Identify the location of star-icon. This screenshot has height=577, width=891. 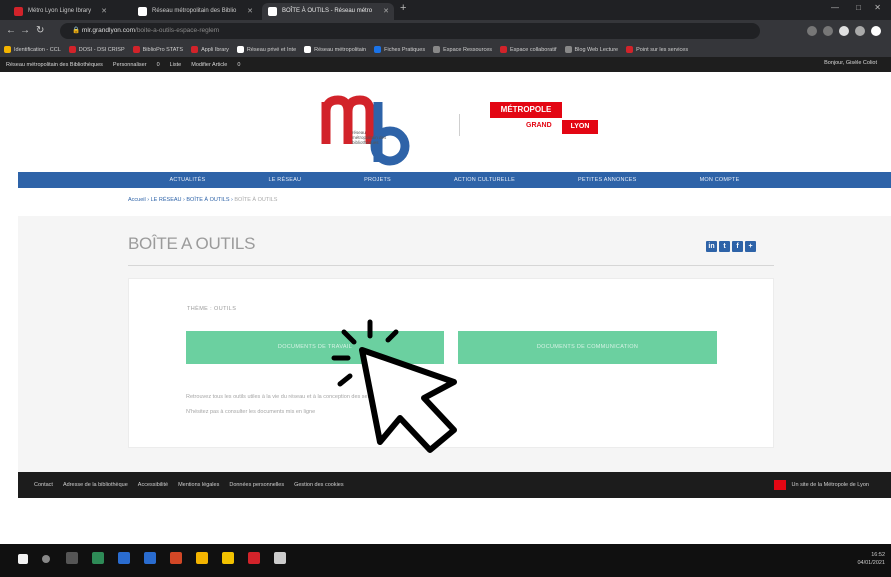
(844, 31).